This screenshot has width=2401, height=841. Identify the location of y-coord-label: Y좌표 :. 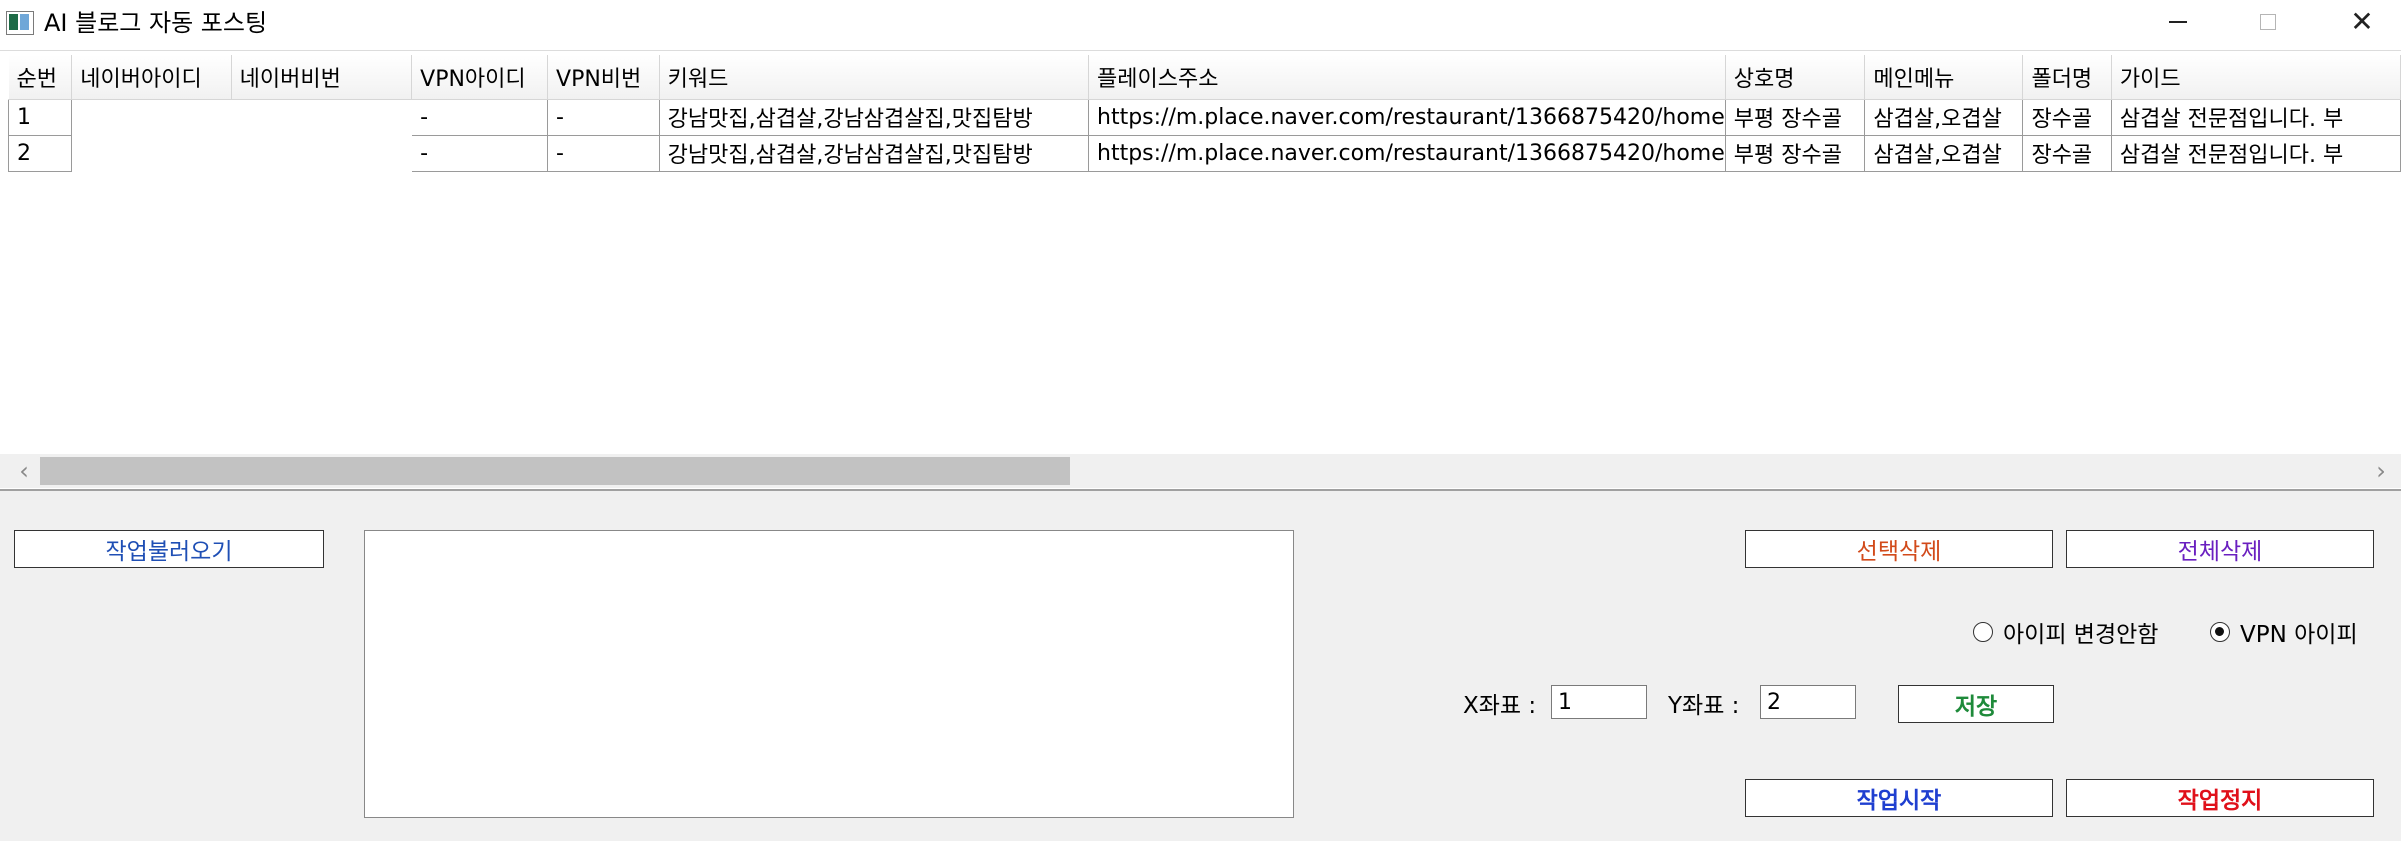
(1704, 706).